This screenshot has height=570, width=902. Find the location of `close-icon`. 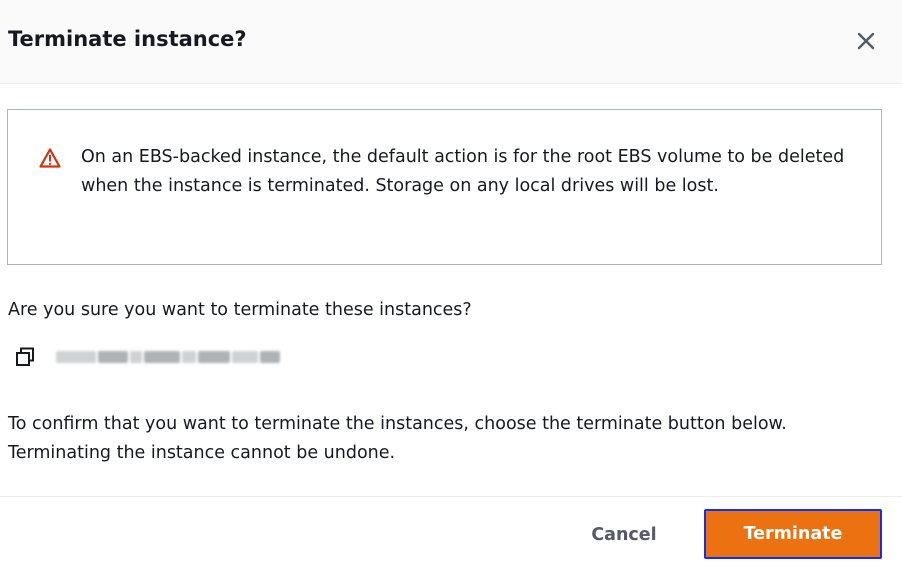

close-icon is located at coordinates (866, 41).